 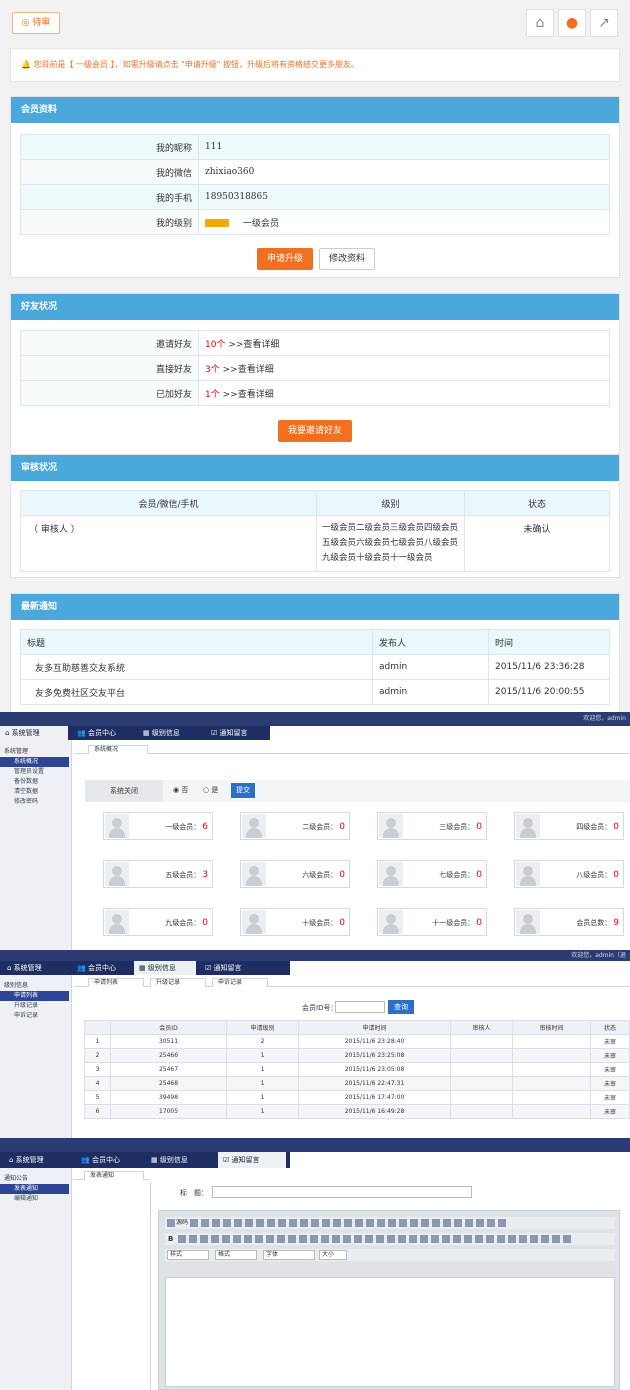 I want to click on font-select: 字体, so click(x=289, y=1255).